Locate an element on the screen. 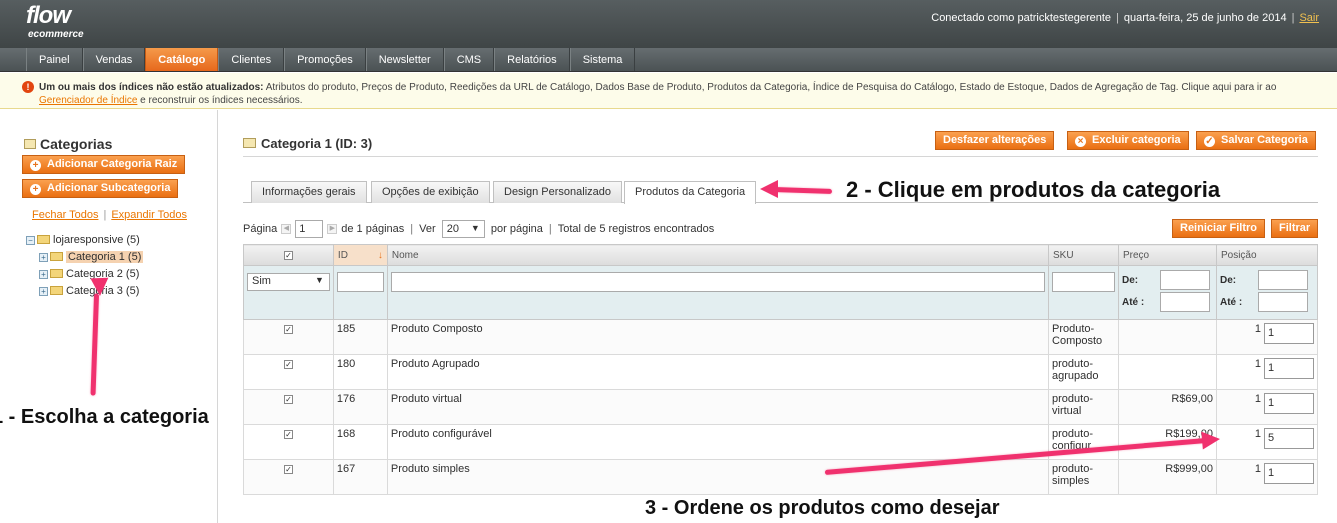 This screenshot has width=1337, height=523. tree-links: Fechar Todos | Expandir Todos is located at coordinates (109, 215).